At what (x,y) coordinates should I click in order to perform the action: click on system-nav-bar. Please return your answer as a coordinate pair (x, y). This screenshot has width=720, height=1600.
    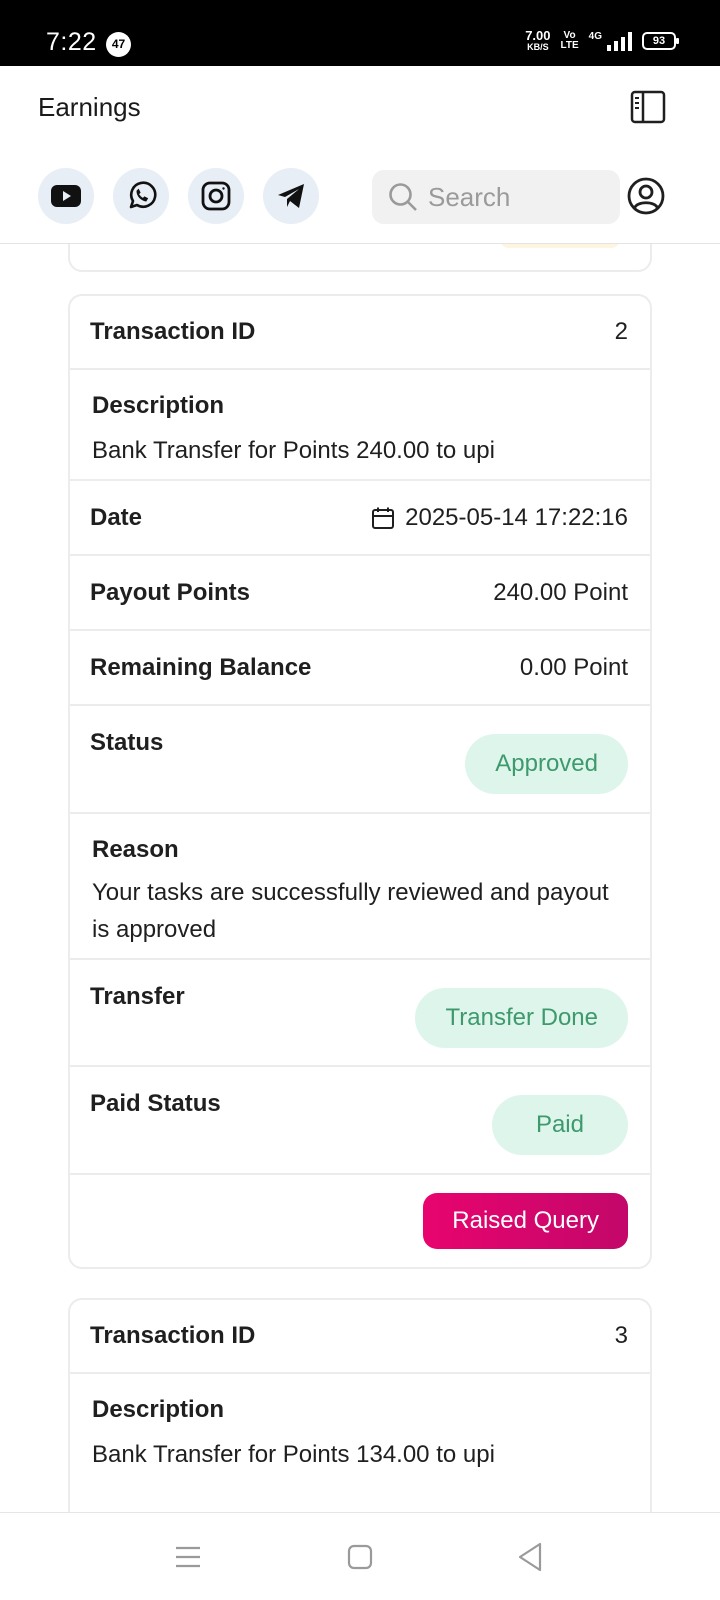
    Looking at the image, I should click on (360, 1556).